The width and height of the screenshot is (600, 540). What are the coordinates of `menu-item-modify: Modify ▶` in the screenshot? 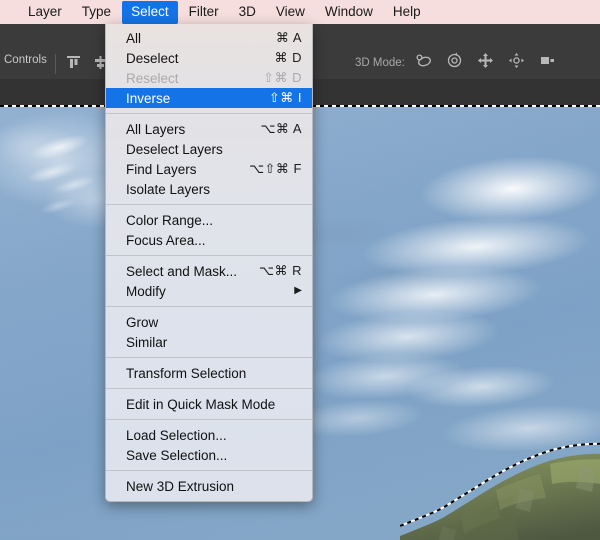 It's located at (209, 291).